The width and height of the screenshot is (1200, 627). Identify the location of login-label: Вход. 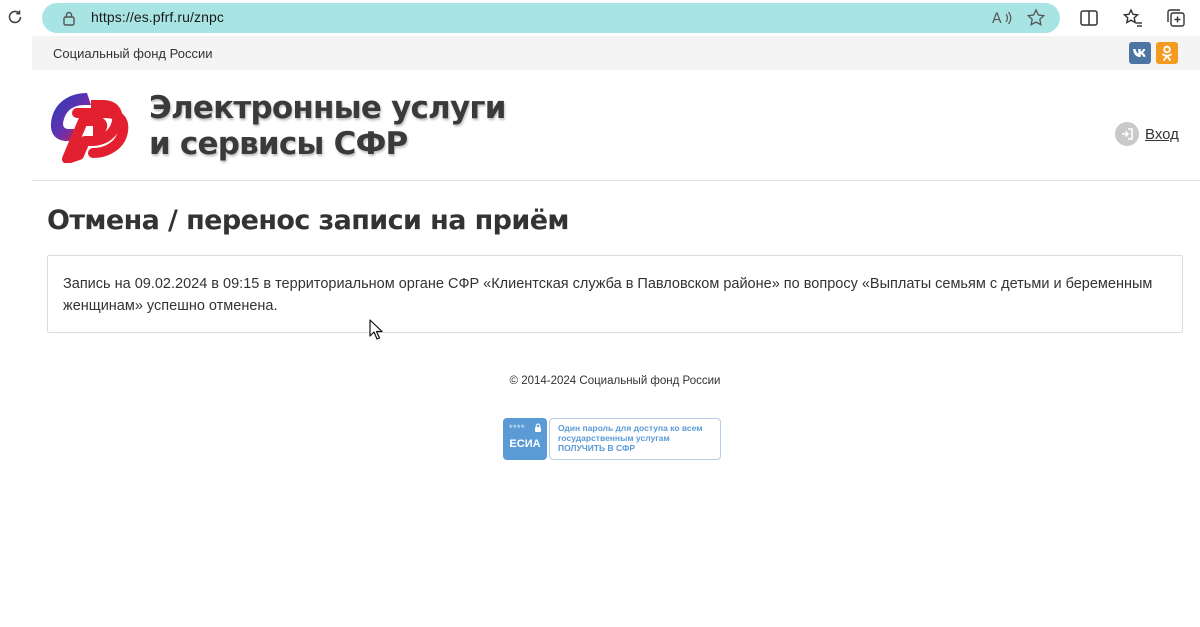
(1162, 134).